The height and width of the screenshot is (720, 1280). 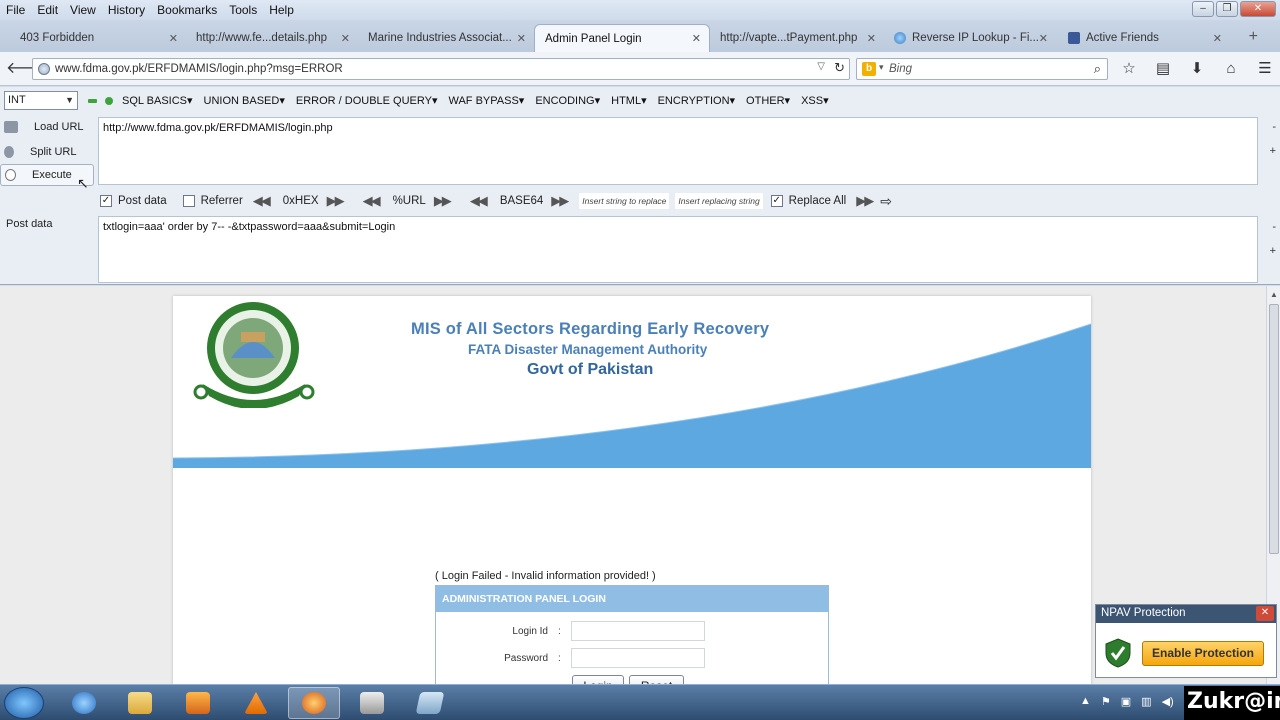 What do you see at coordinates (1273, 151) in the screenshot?
I see `url-textarea-grow-icon: +` at bounding box center [1273, 151].